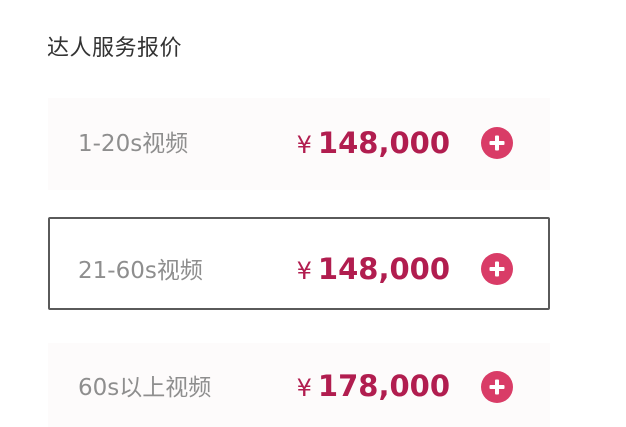 The image size is (626, 427). What do you see at coordinates (115, 48) in the screenshot?
I see `section-title: 达人服务报价` at bounding box center [115, 48].